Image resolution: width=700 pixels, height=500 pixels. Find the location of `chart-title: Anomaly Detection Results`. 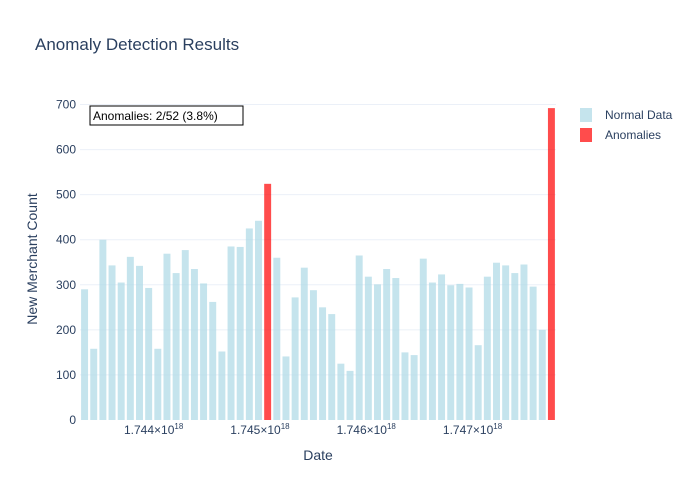

chart-title: Anomaly Detection Results is located at coordinates (137, 44).